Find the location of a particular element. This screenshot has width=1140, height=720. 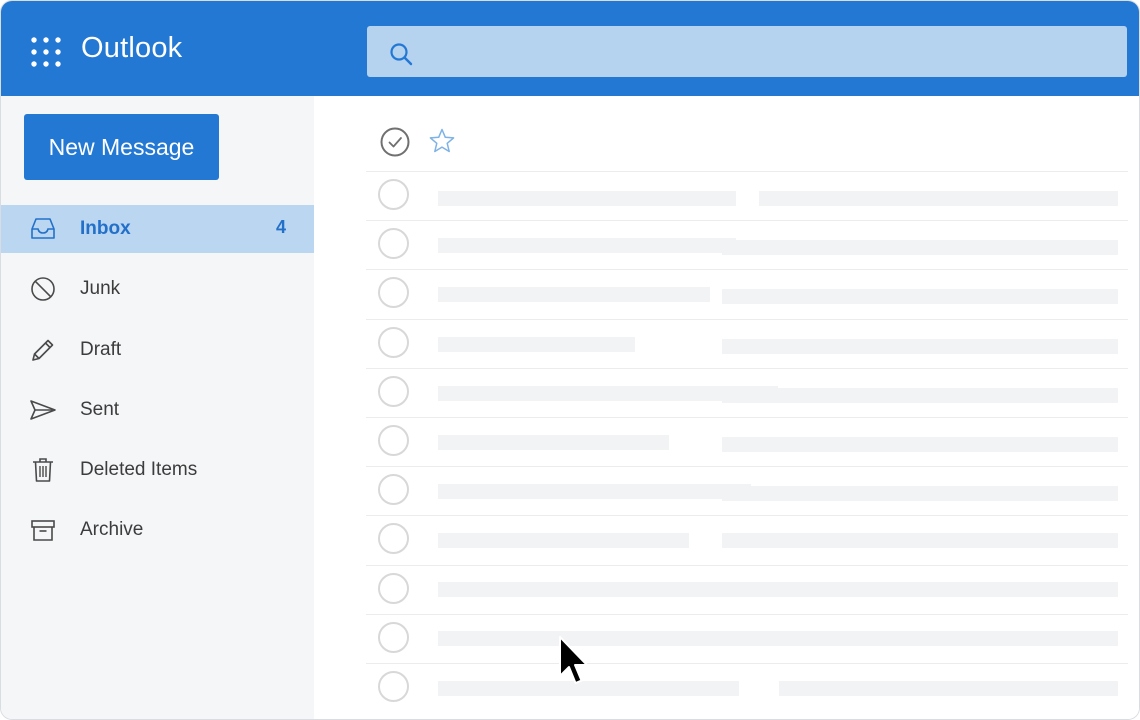

search-box is located at coordinates (747, 52).